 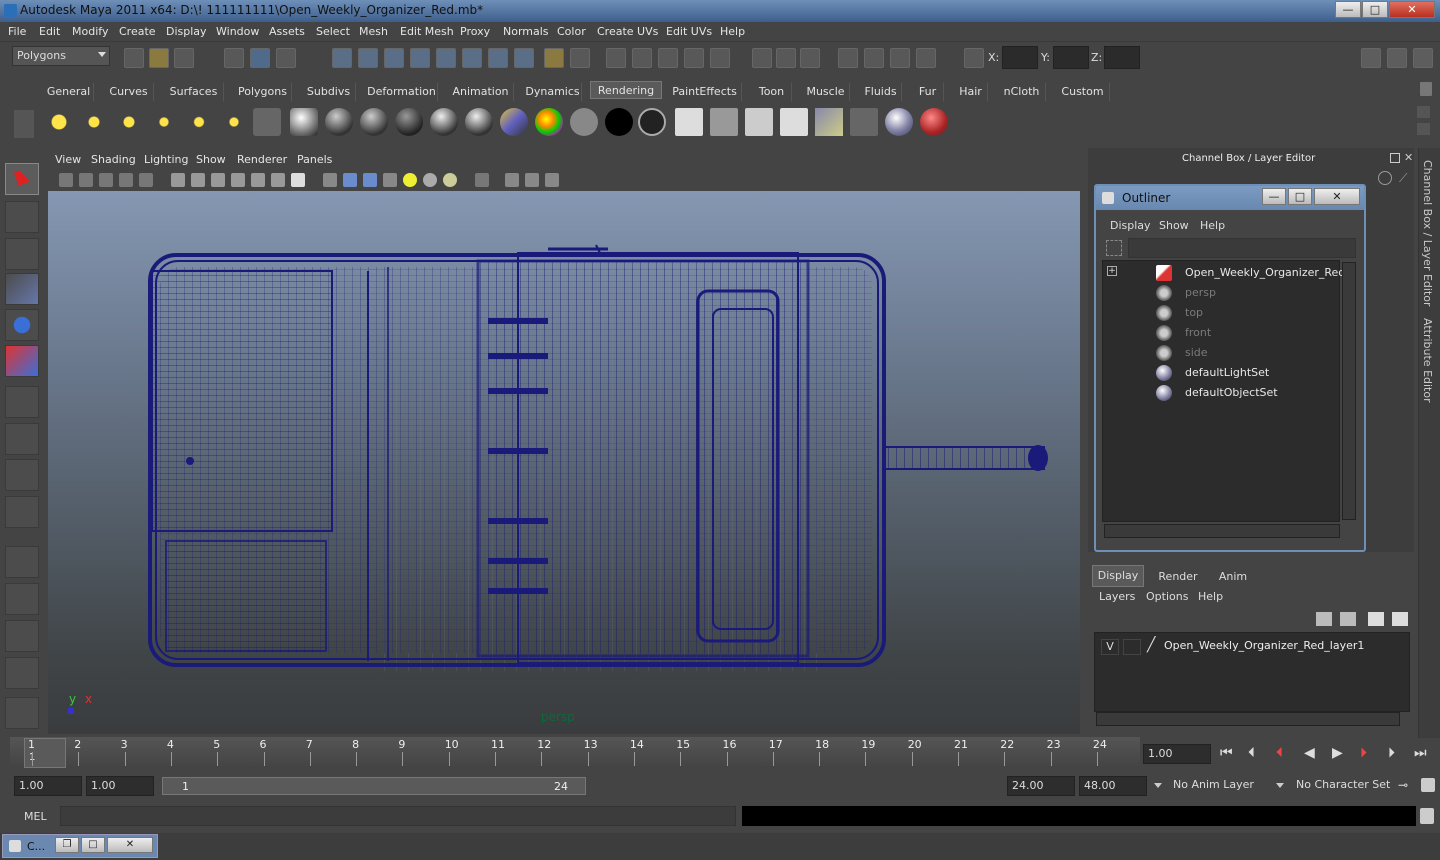 I want to click on outliner-menu-show: Show, so click(x=1174, y=225).